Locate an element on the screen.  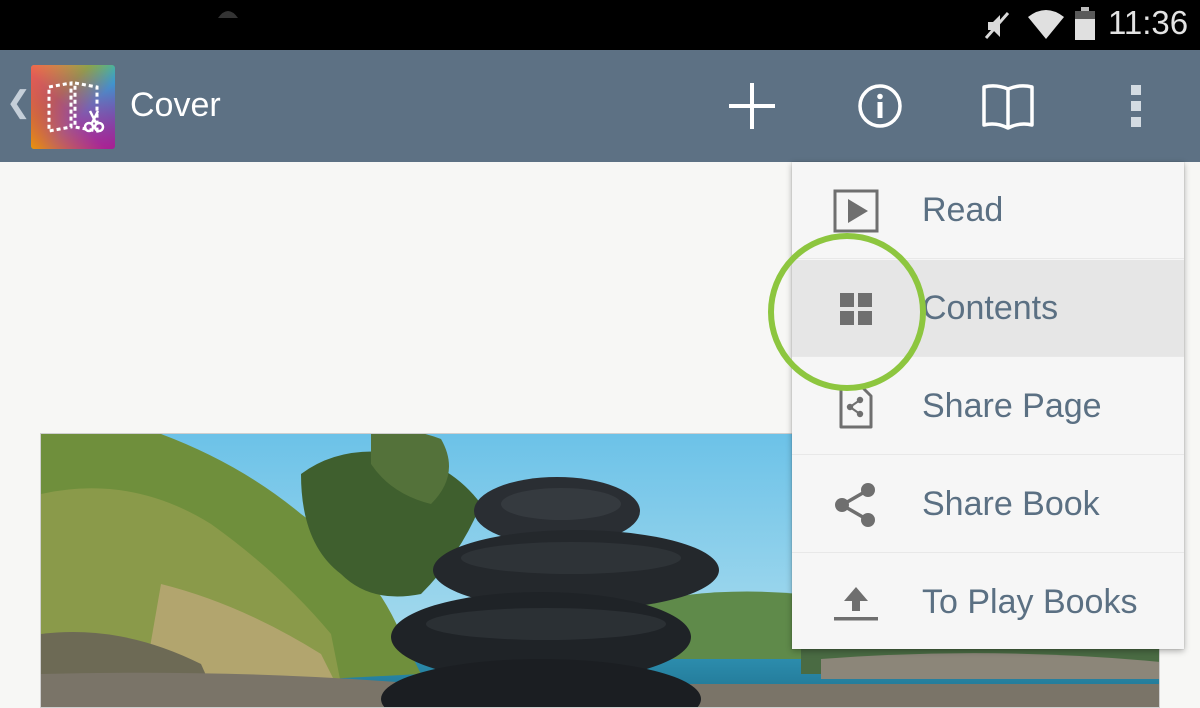
share-icon is located at coordinates (856, 505).